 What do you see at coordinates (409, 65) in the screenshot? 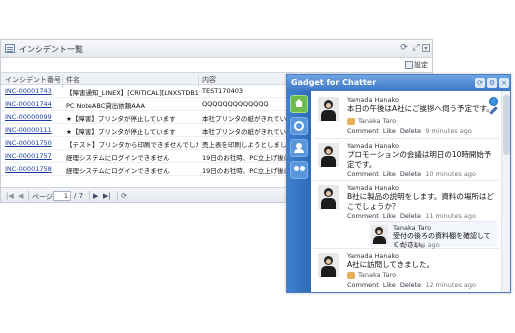
I see `settings-icon` at bounding box center [409, 65].